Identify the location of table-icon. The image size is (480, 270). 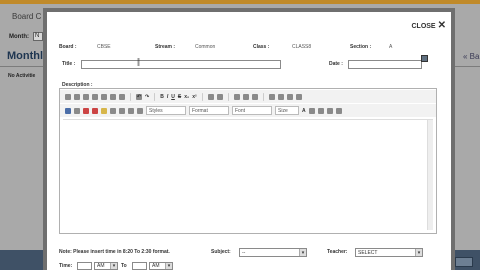
(113, 110).